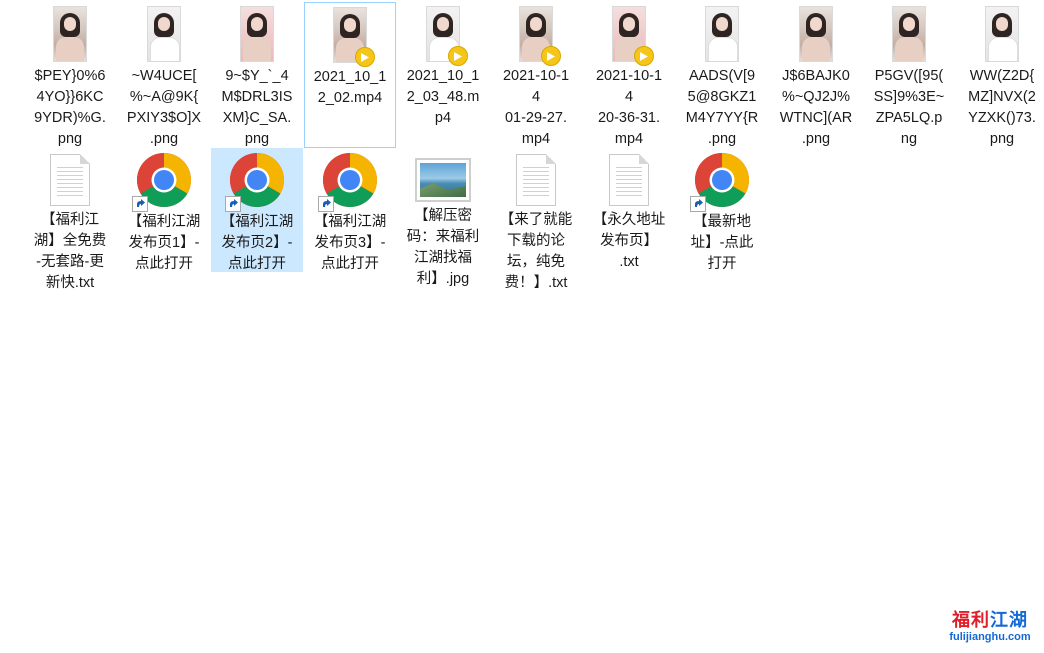  I want to click on file-name-label: 【福利江湖 发布页3】- 点此打开, so click(350, 243).